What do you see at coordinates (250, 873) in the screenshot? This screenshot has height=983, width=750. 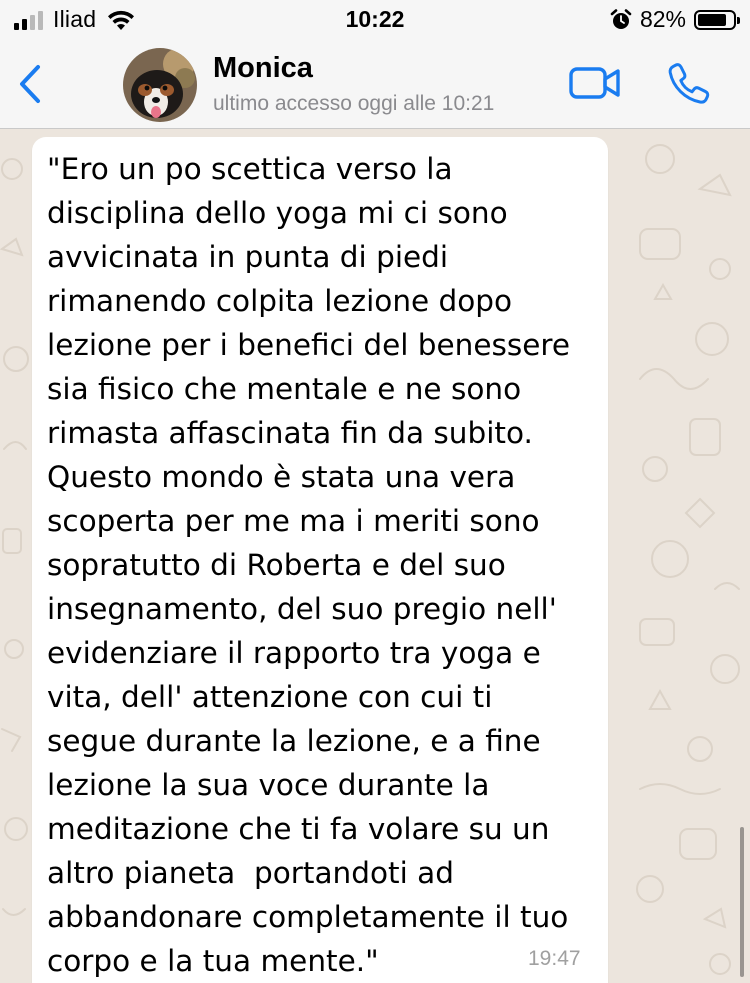 I see `message-line: altro pianeta portandoti ad` at bounding box center [250, 873].